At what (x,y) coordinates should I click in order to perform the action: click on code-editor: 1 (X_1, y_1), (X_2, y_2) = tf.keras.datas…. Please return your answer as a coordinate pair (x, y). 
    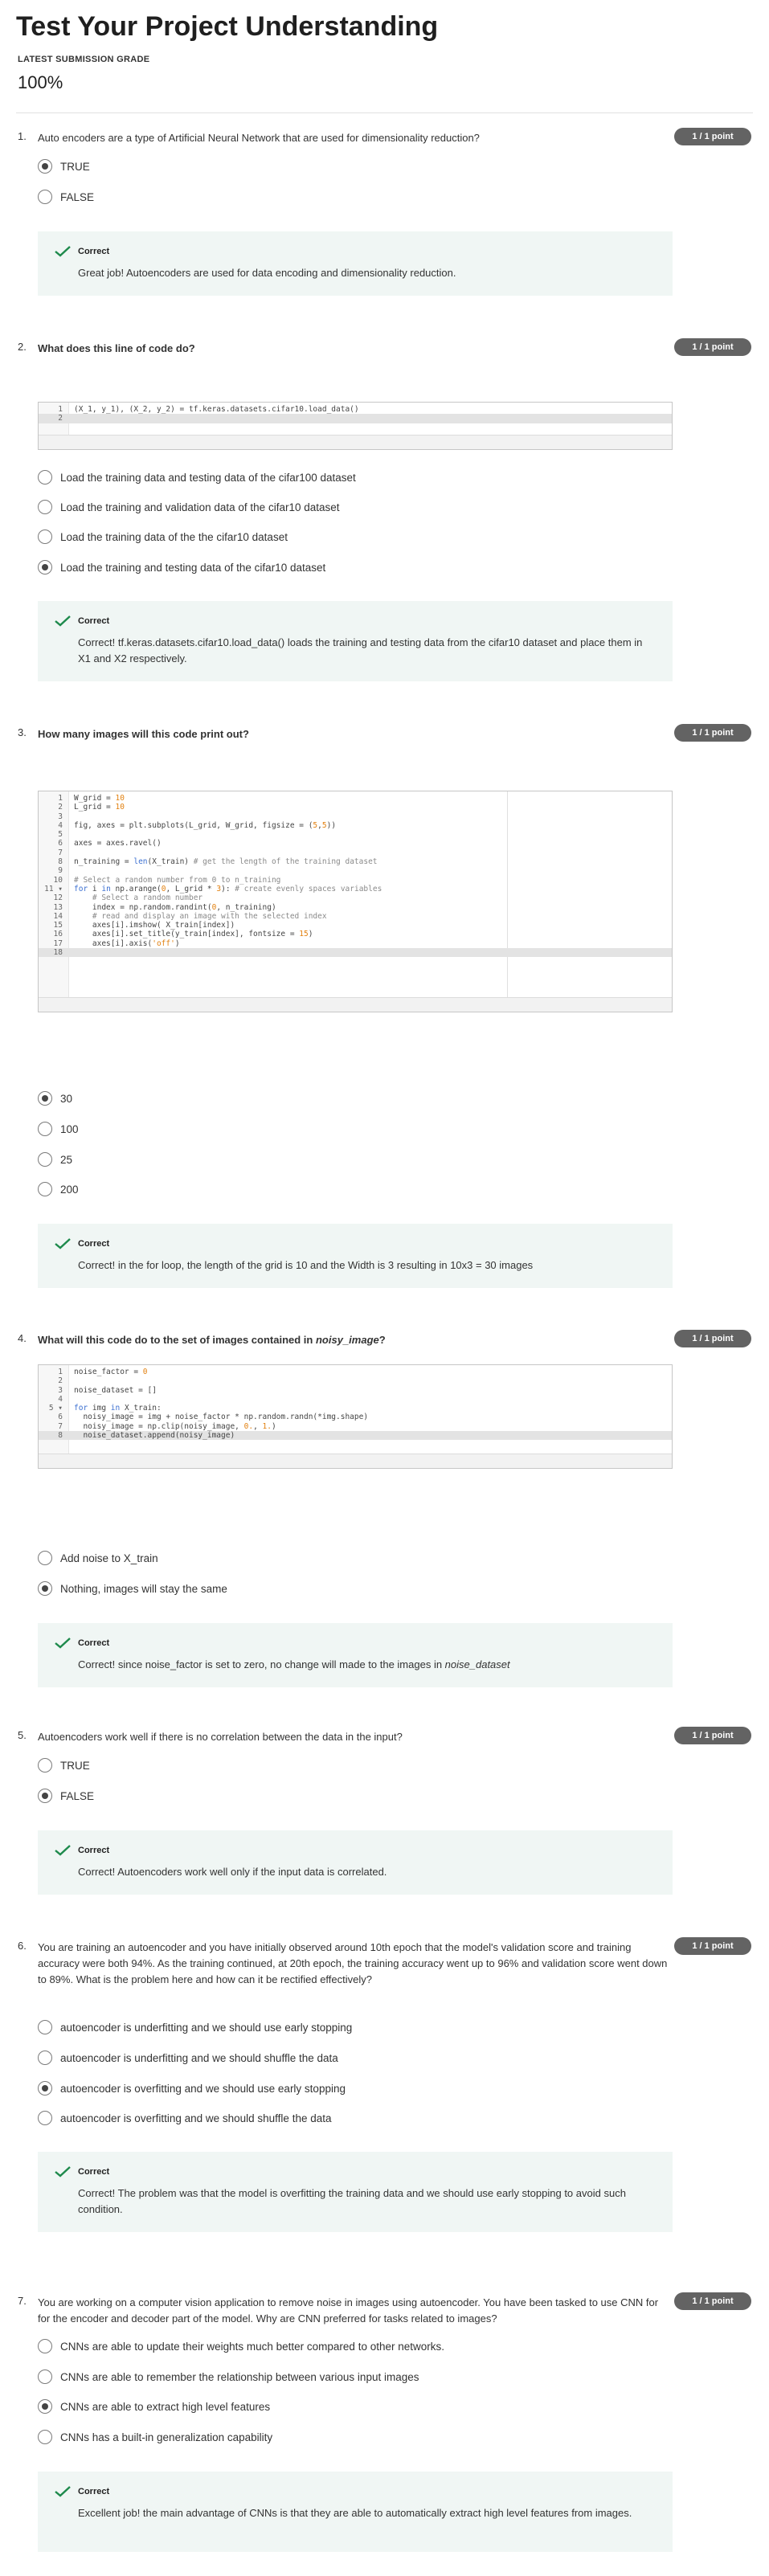
    Looking at the image, I should click on (356, 426).